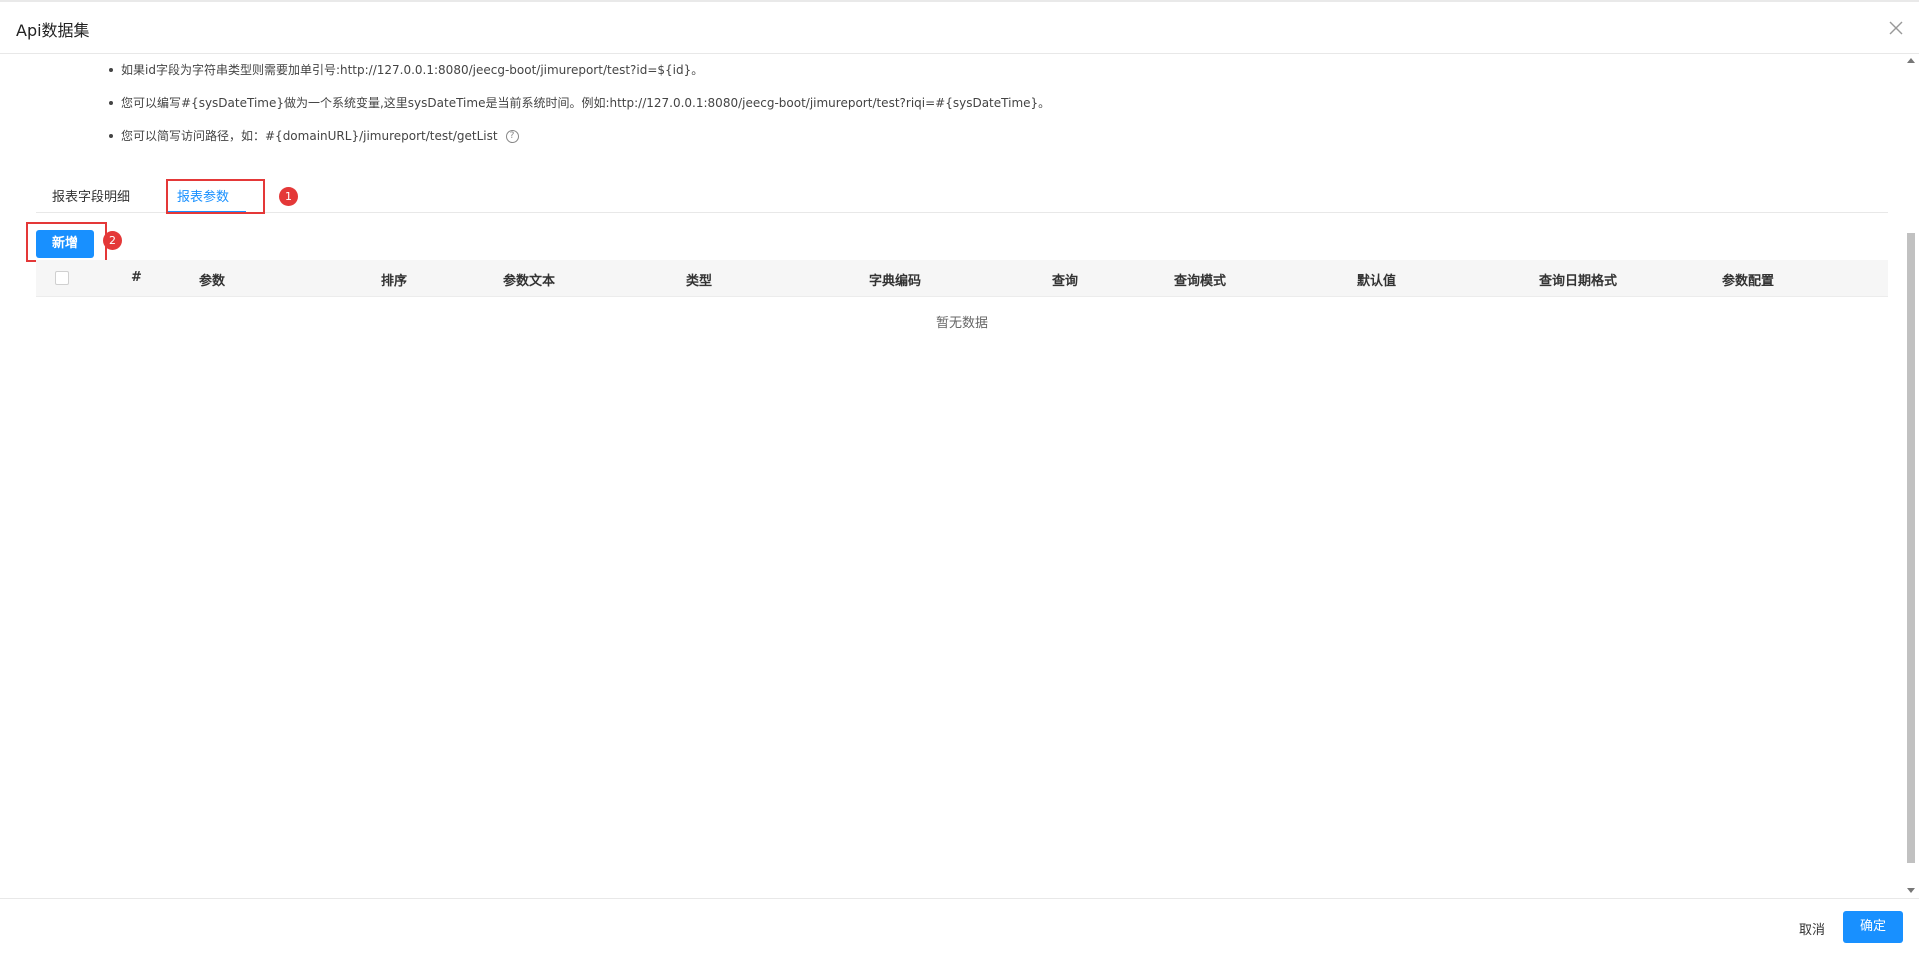 The image size is (1919, 956). I want to click on column-header: 参数文本, so click(529, 281).